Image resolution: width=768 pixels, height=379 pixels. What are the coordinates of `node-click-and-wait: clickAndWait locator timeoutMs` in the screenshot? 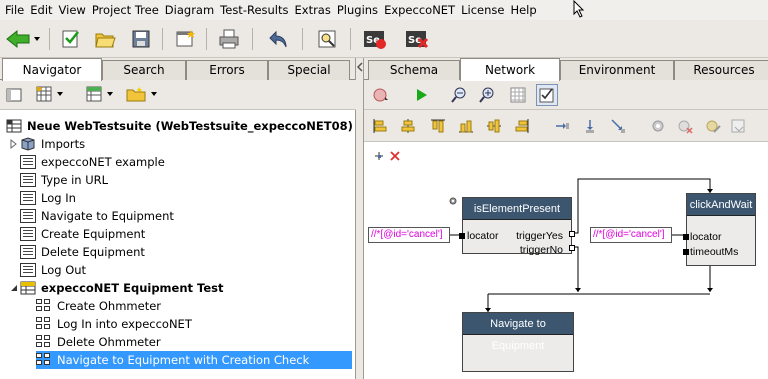 It's located at (719, 229).